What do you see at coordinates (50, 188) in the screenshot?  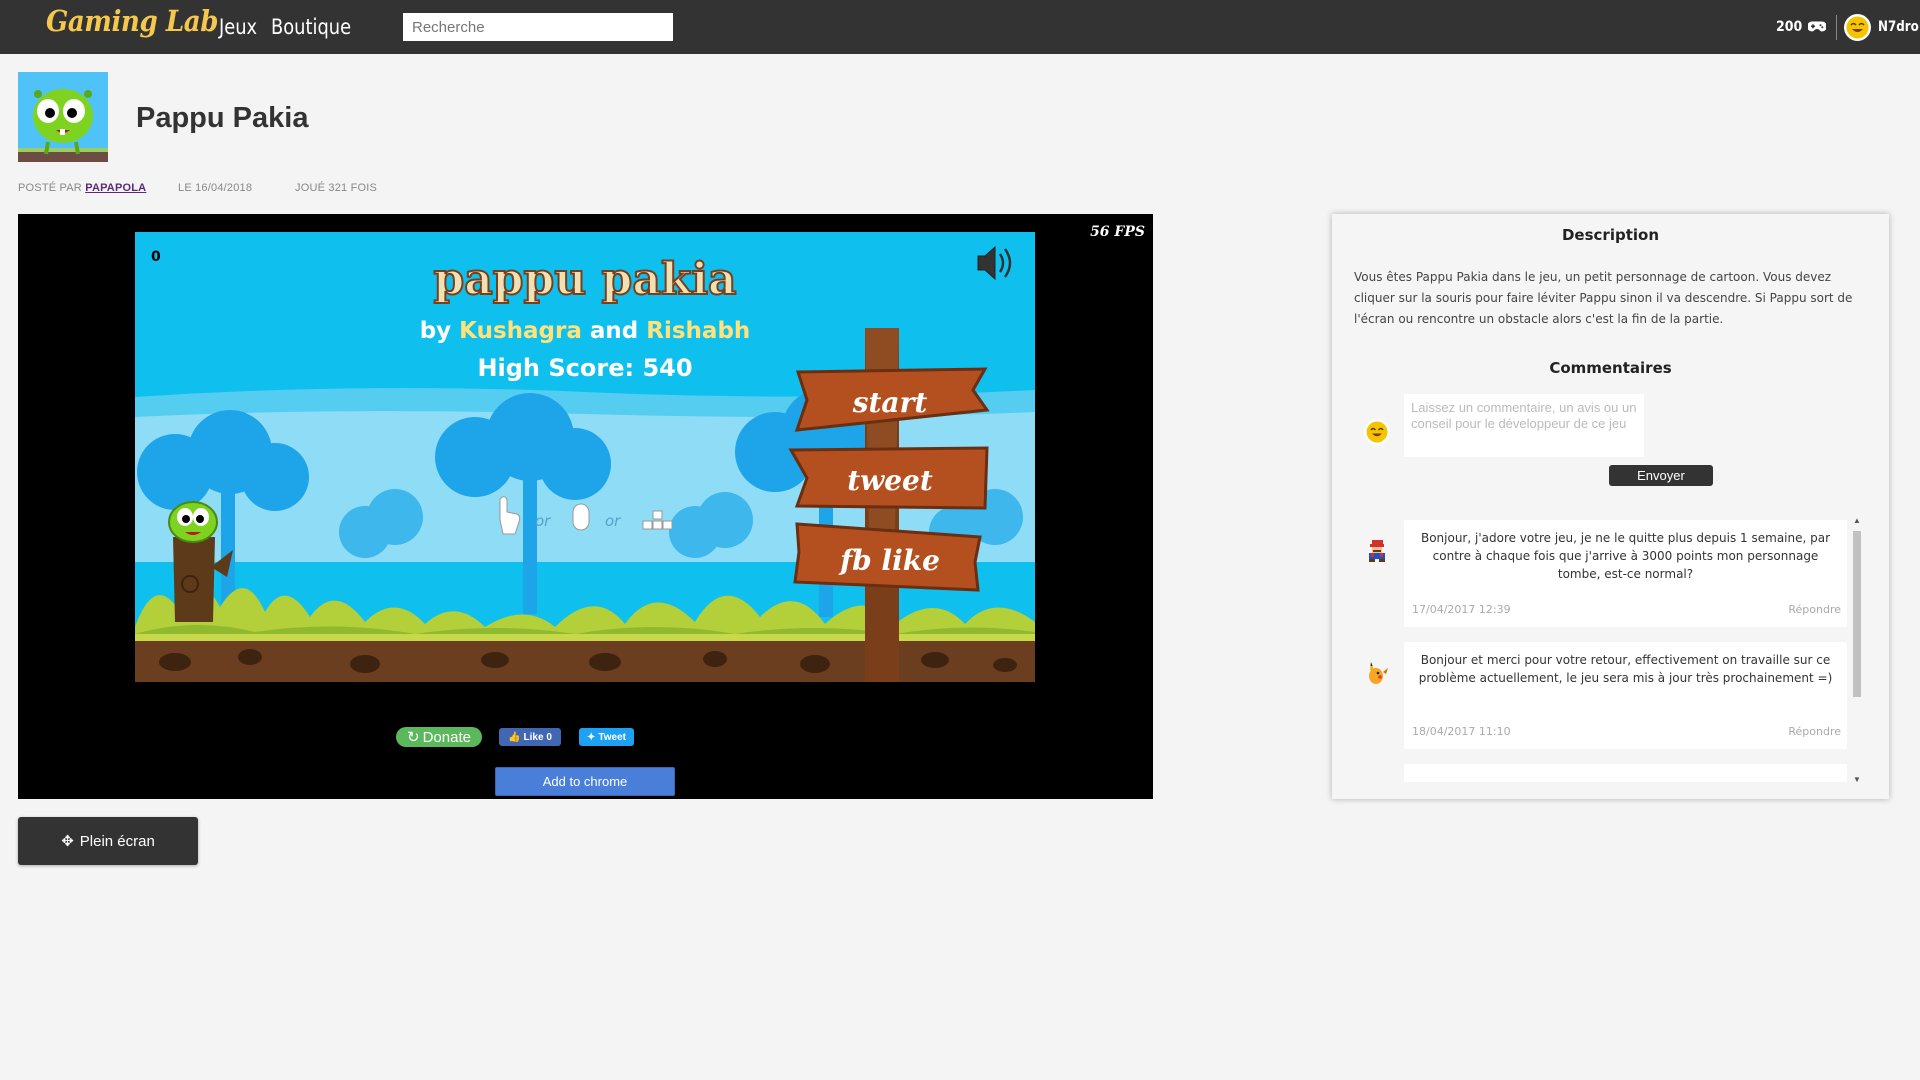 I see `posted-by-label: Posté par` at bounding box center [50, 188].